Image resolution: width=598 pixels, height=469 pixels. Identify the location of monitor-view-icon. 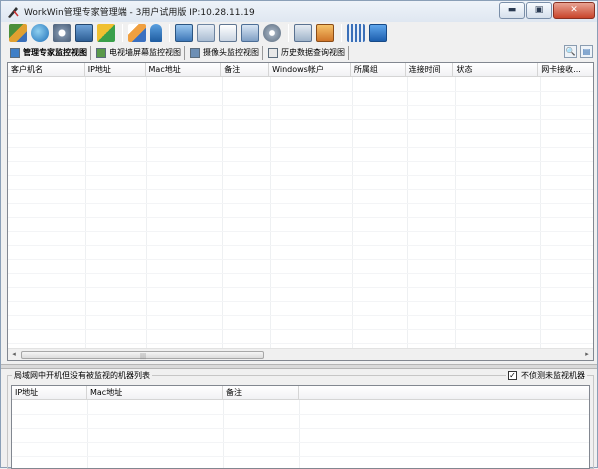
(15, 52).